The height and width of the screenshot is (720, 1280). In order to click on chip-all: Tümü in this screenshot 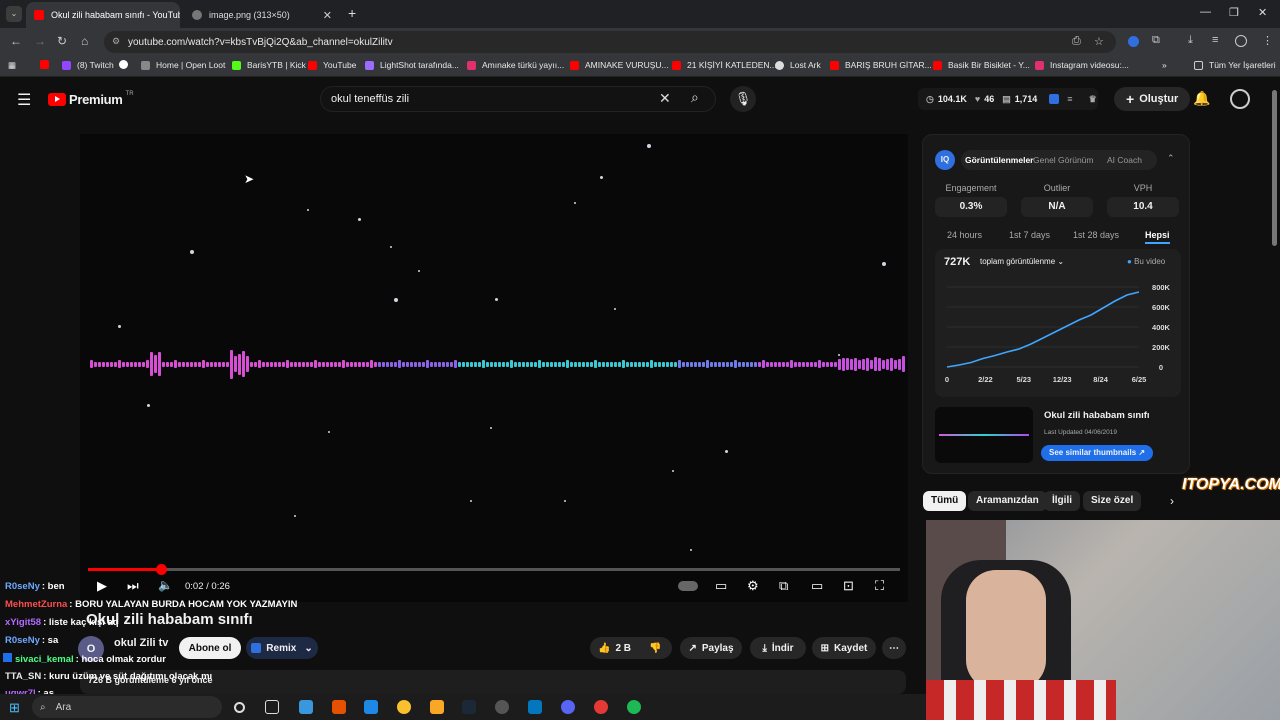, I will do `click(945, 501)`.